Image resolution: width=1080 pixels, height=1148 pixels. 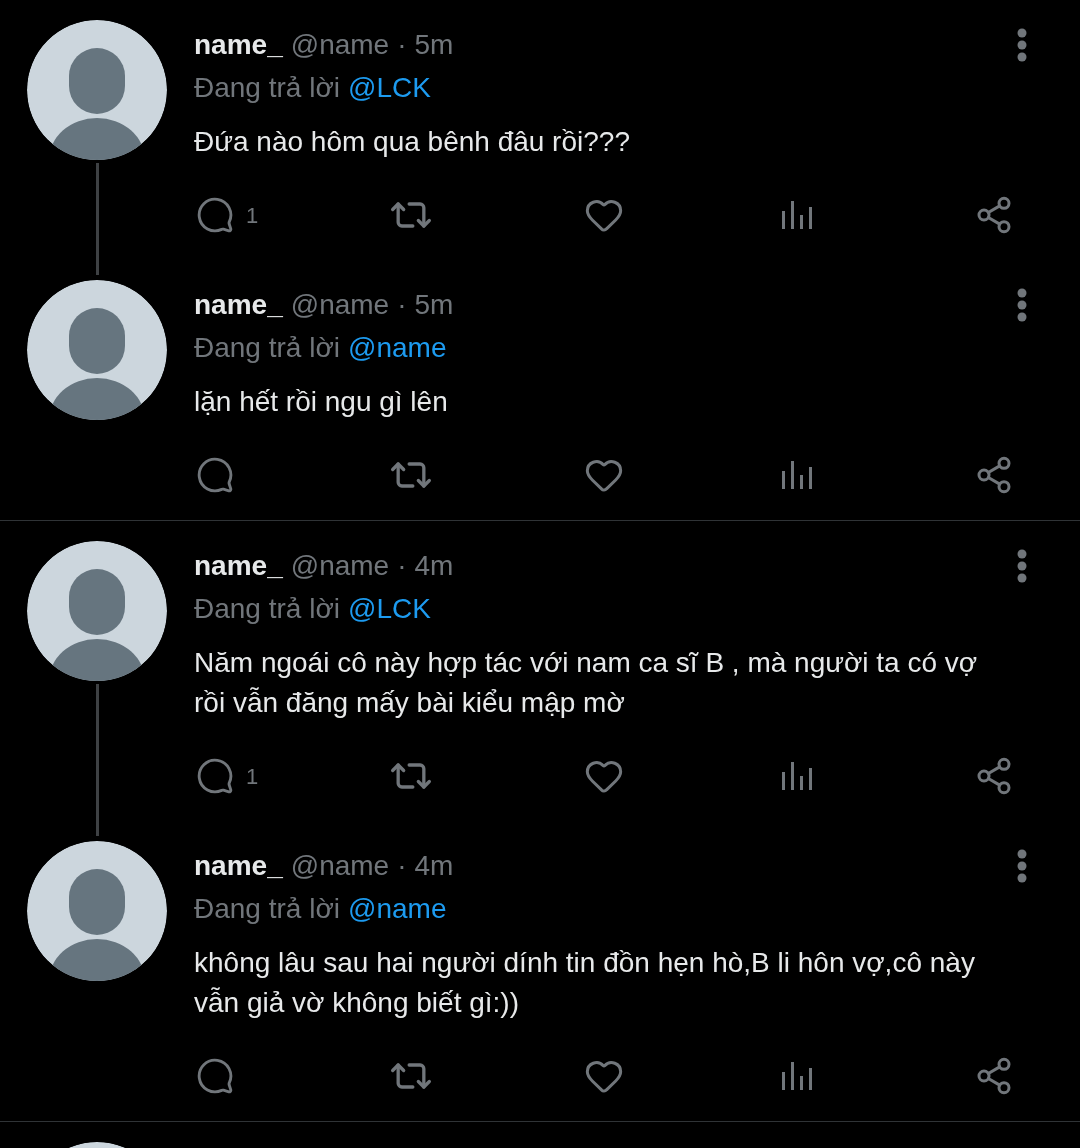 What do you see at coordinates (412, 142) in the screenshot?
I see `post-text: Đứa nào hôm qua bênh đâu rồi???` at bounding box center [412, 142].